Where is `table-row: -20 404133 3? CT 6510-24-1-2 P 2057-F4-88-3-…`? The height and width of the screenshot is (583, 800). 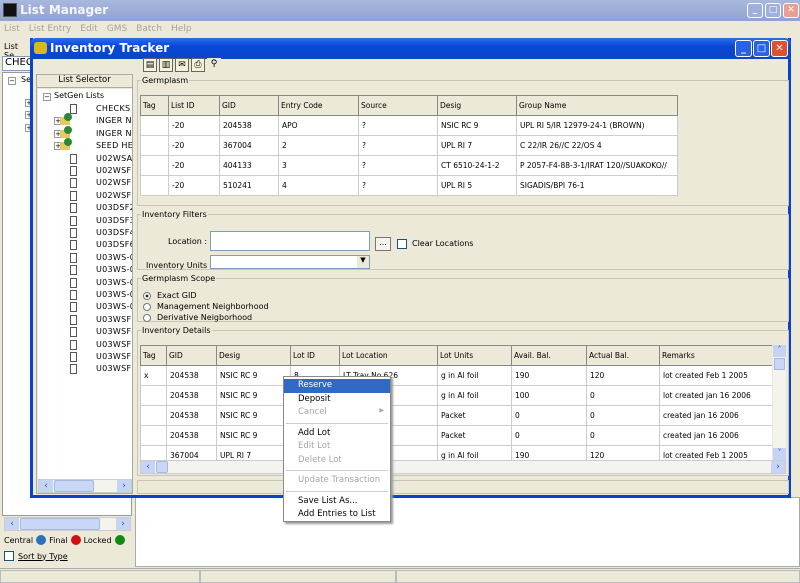
table-row: -20 404133 3? CT 6510-24-1-2 P 2057-F4-88-3-… is located at coordinates (409, 165).